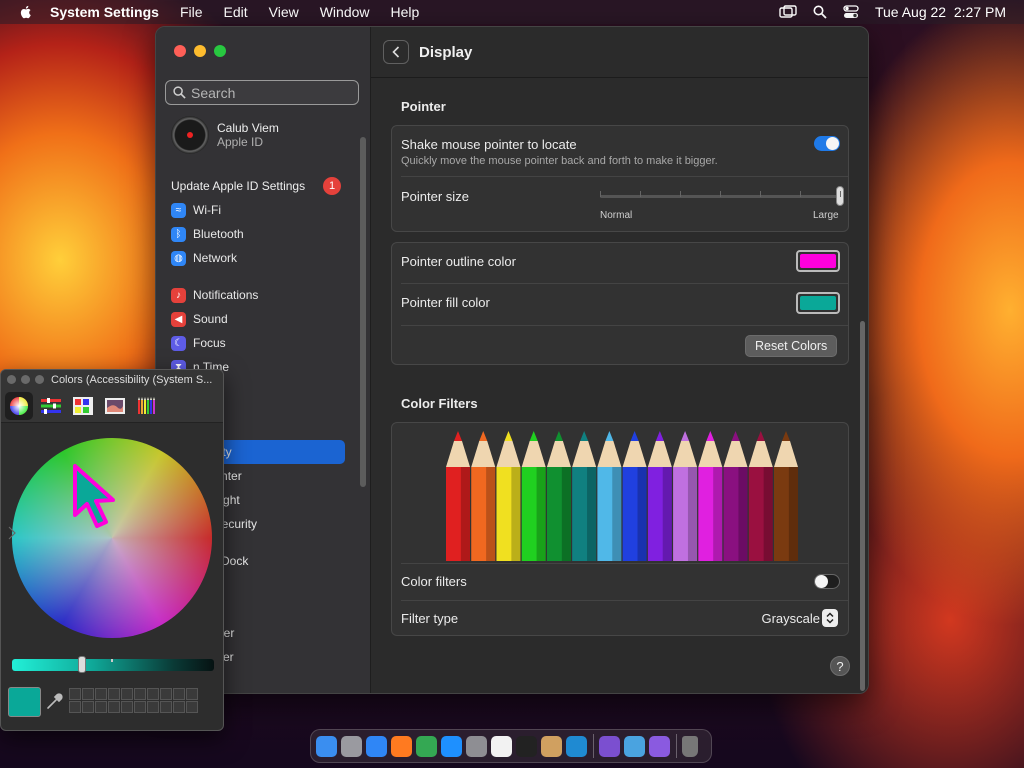 This screenshot has width=1024, height=768. I want to click on vscode-icon, so click(576, 746).